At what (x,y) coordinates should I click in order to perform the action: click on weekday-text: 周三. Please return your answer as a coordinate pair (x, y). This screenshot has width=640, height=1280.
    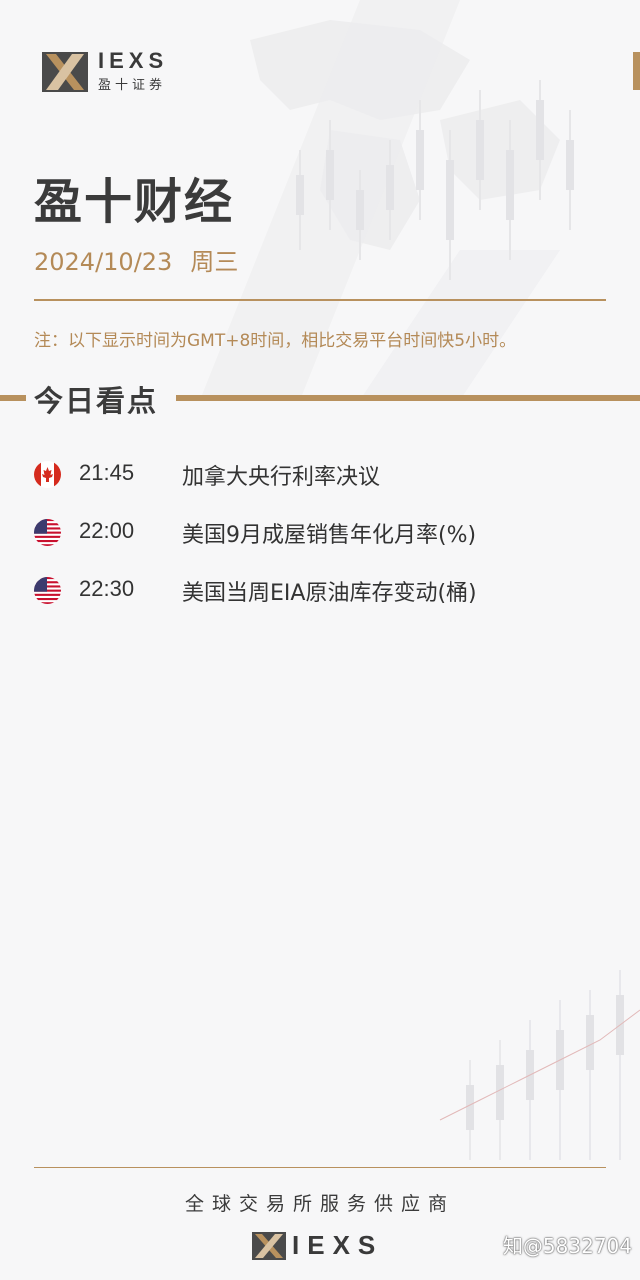
    Looking at the image, I should click on (214, 262).